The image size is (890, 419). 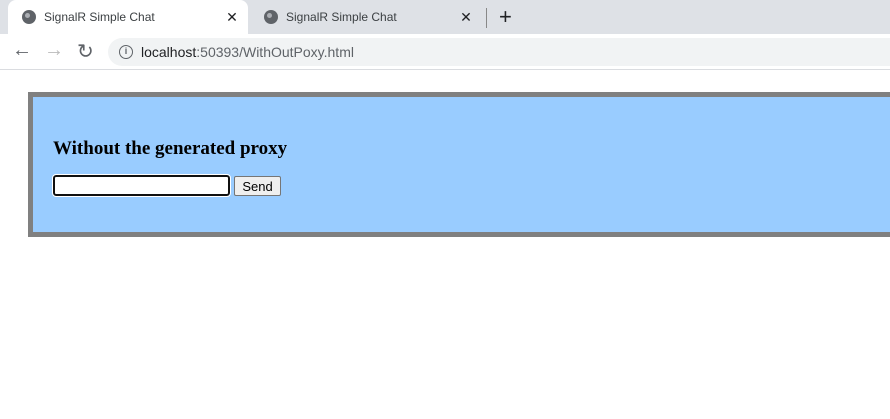 I want to click on tab-1: SignalR Simple Chat ✕, so click(x=128, y=17).